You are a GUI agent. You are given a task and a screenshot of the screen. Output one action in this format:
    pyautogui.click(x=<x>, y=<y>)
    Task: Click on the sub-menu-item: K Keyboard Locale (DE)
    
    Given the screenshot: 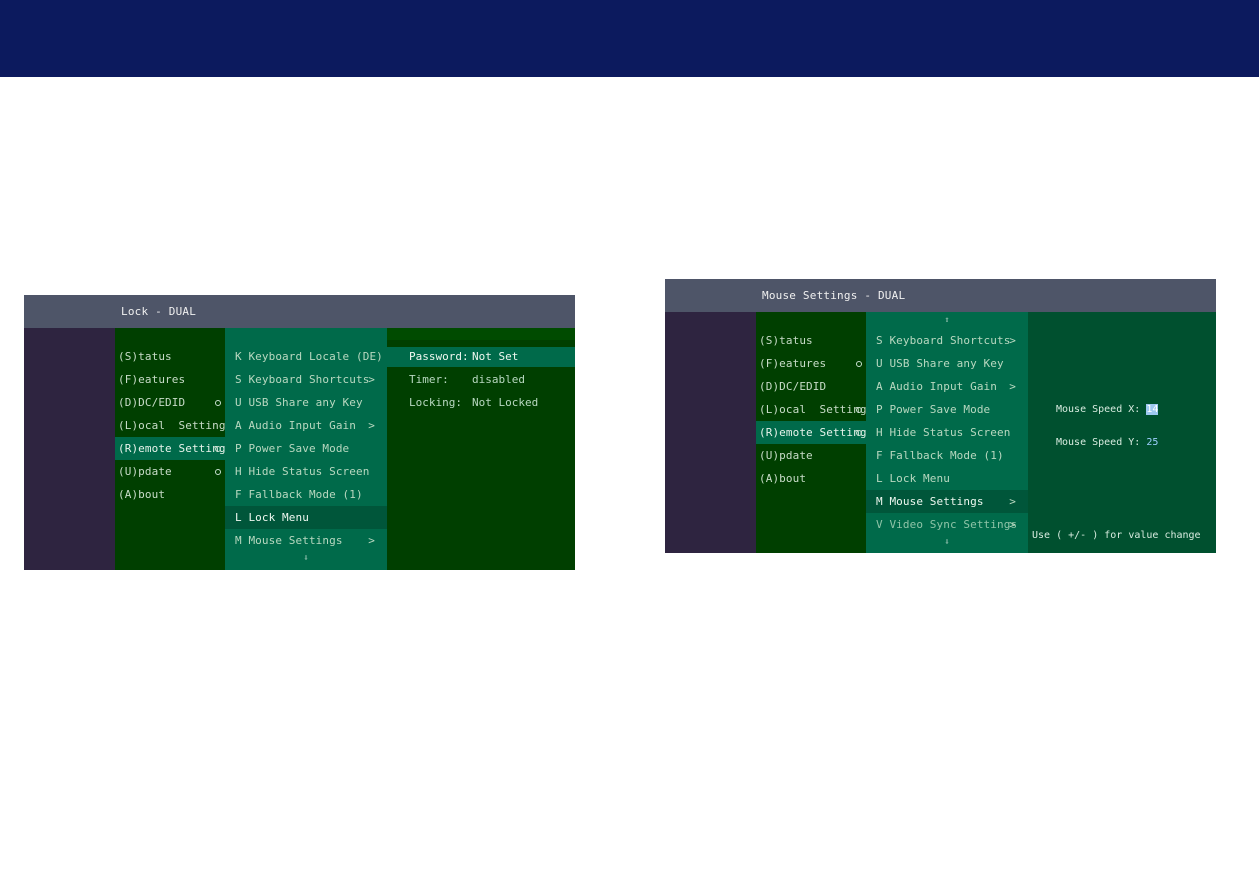 What is the action you would take?
    pyautogui.click(x=306, y=356)
    